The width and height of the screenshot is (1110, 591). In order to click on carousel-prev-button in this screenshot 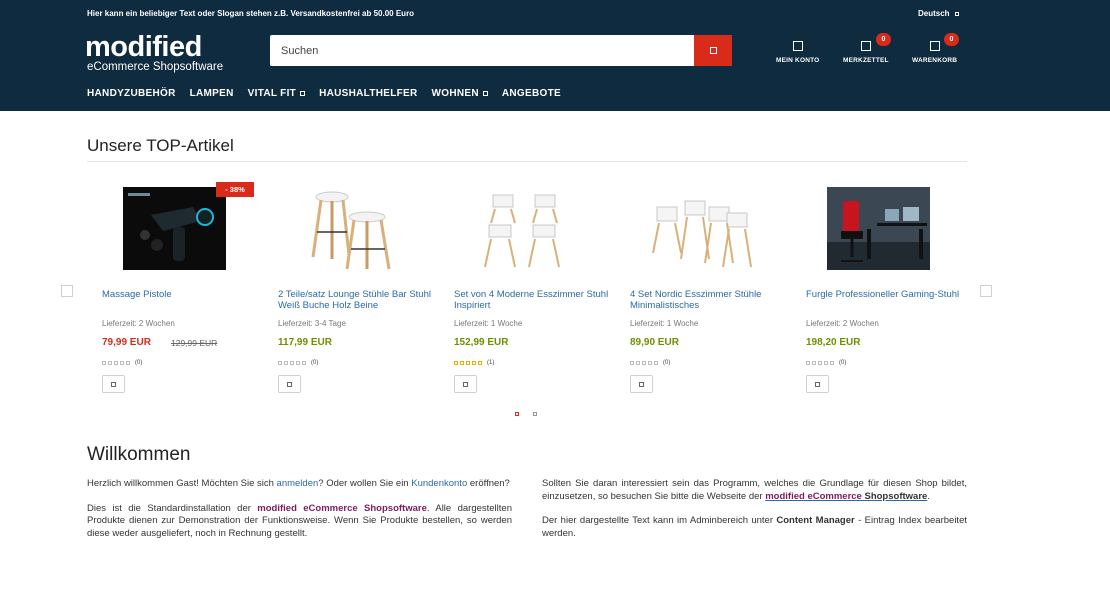, I will do `click(67, 291)`.